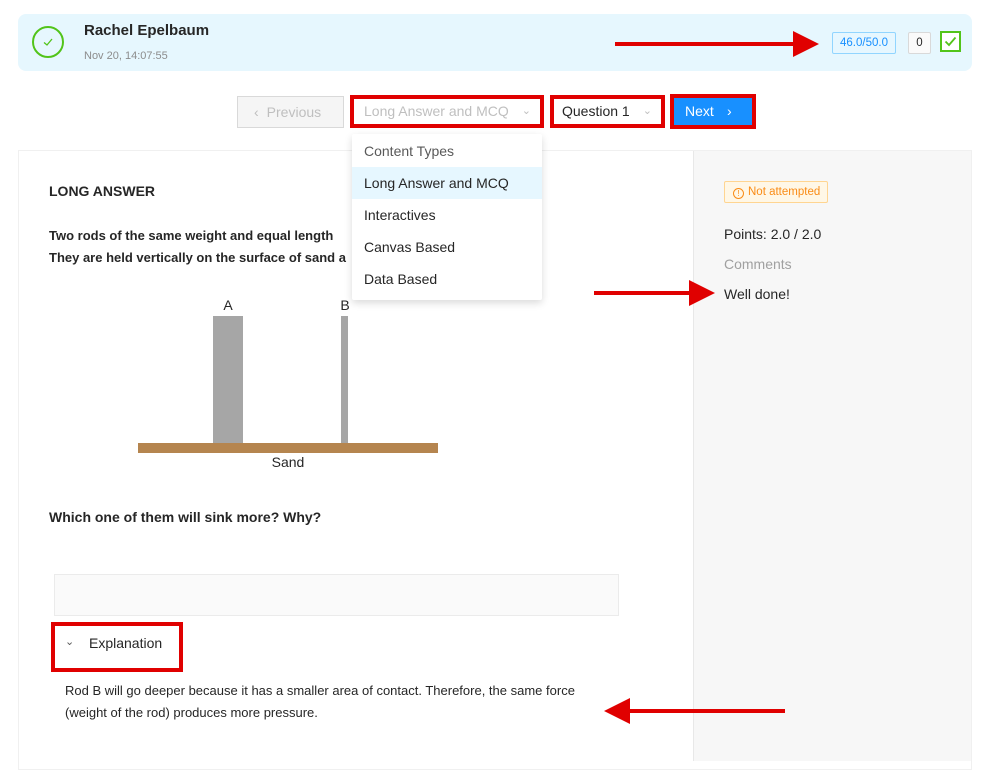 The width and height of the screenshot is (985, 770). I want to click on count-badge: 0, so click(919, 43).